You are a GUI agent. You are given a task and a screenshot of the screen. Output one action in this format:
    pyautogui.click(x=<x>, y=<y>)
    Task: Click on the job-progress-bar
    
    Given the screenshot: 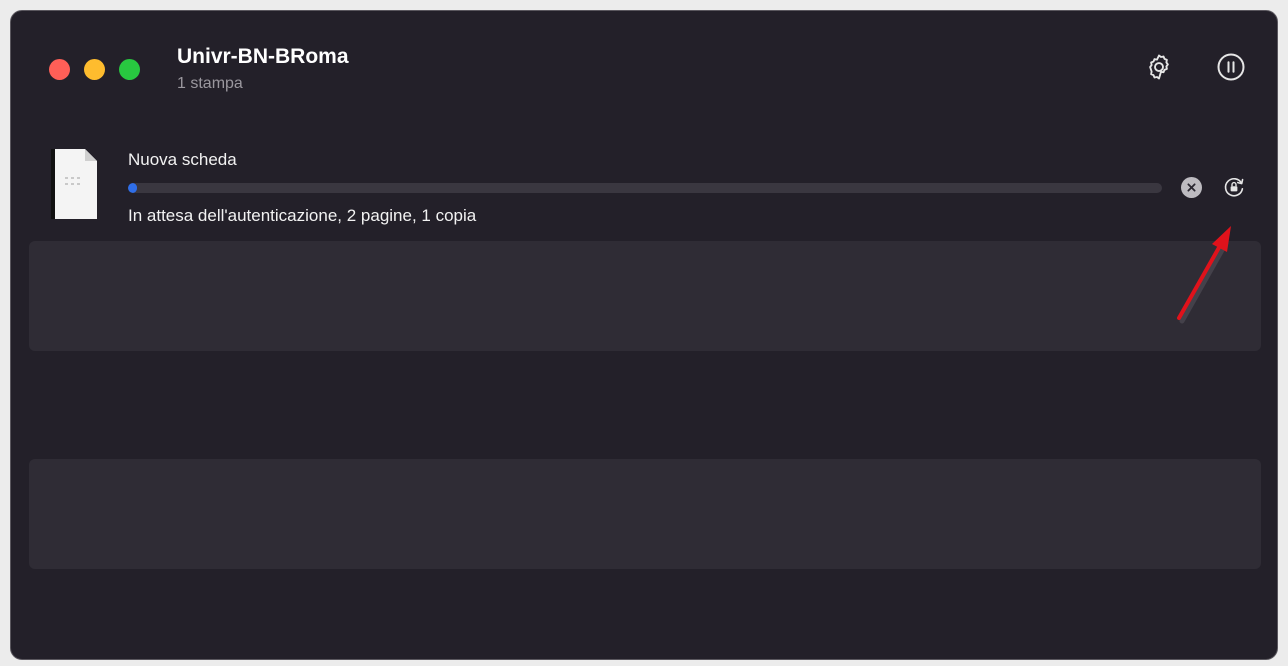 What is the action you would take?
    pyautogui.click(x=645, y=188)
    